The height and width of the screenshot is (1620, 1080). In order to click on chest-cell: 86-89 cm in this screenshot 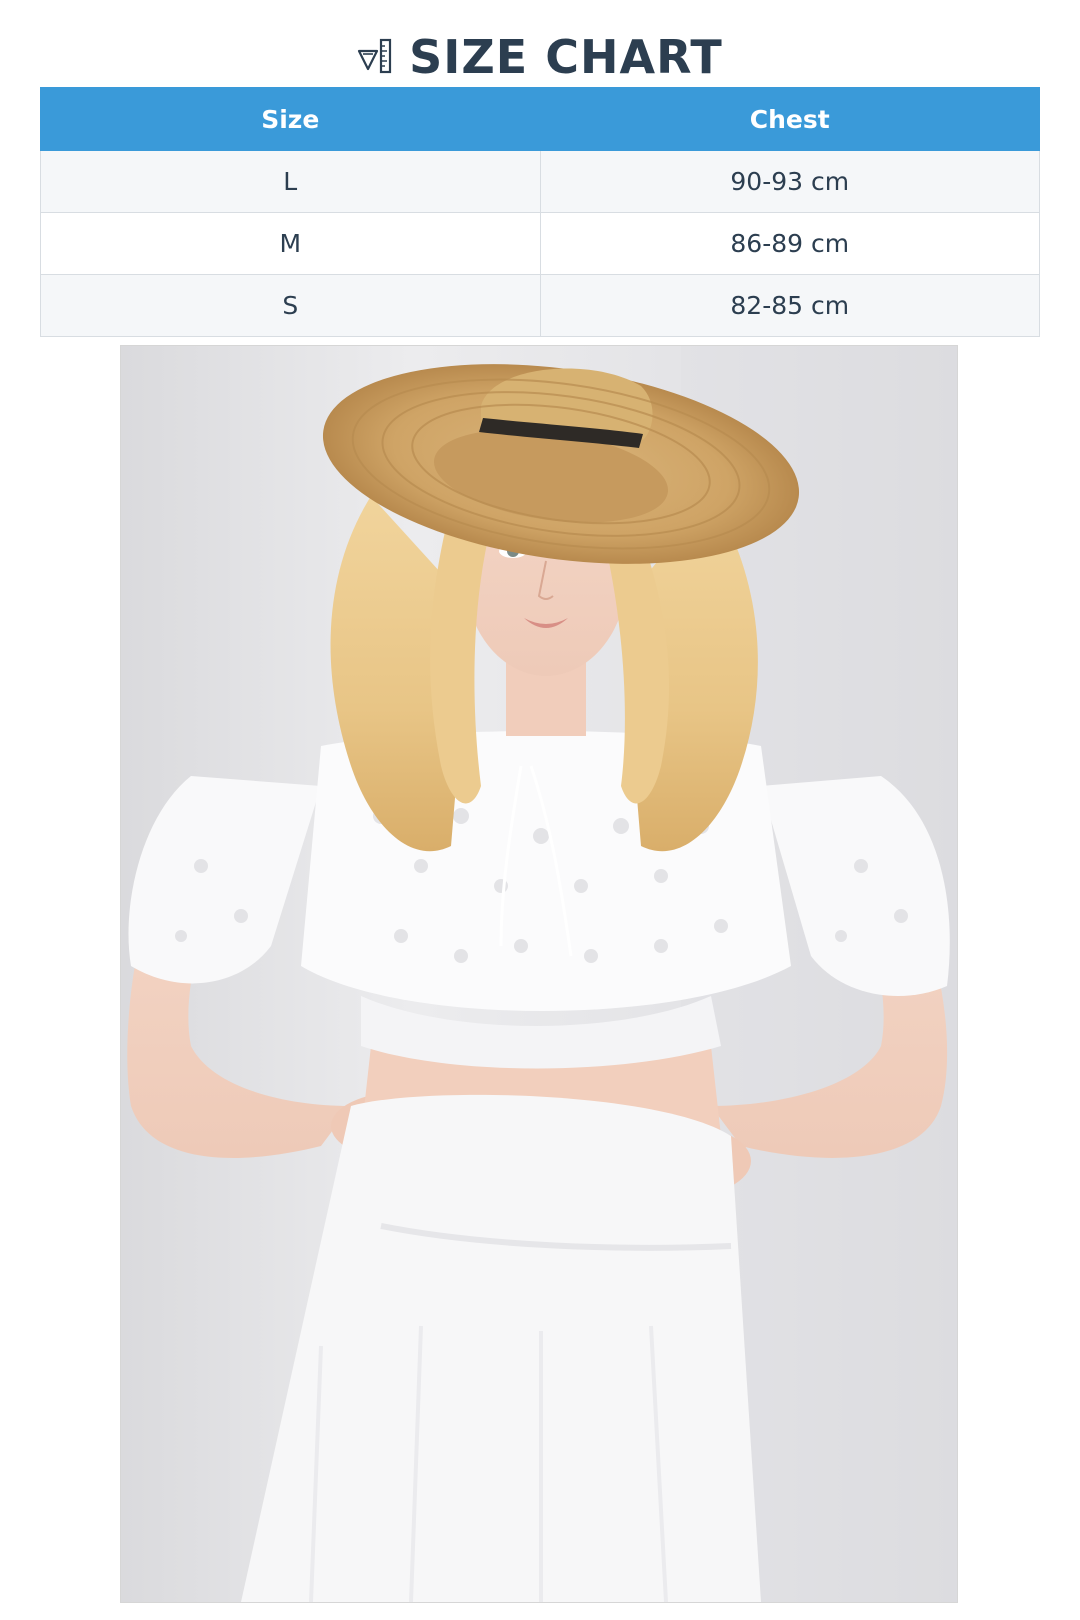, I will do `click(789, 243)`.